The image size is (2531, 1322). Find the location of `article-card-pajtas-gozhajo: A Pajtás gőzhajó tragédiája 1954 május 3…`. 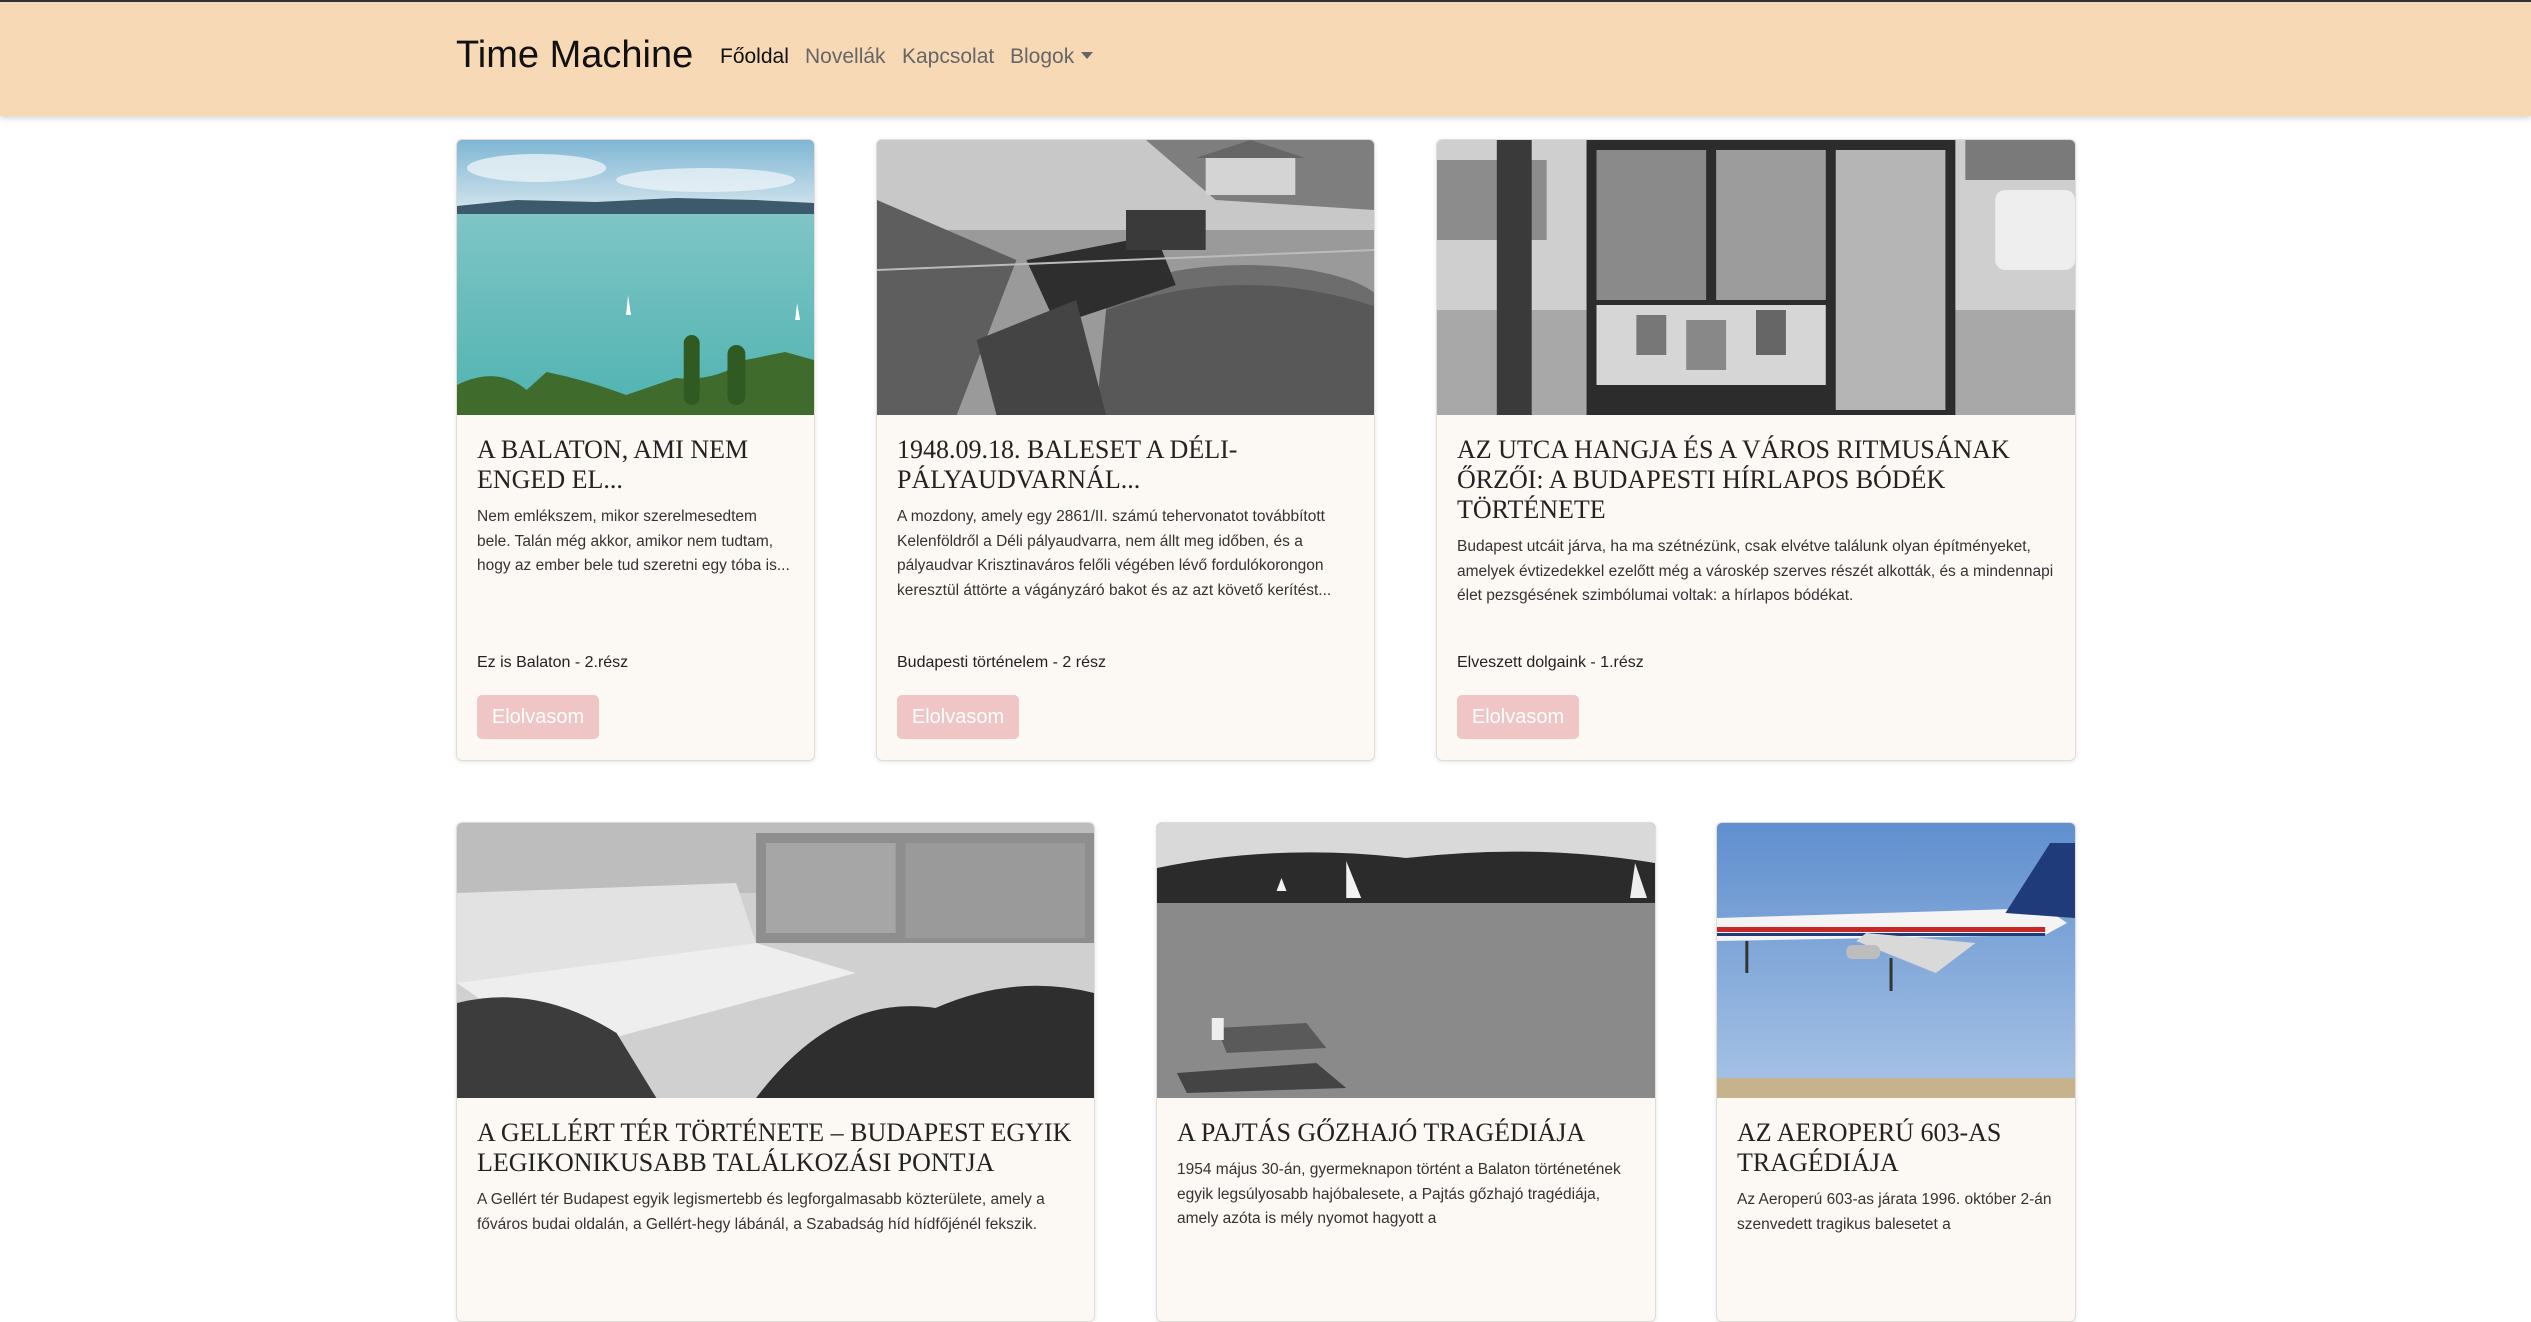

article-card-pajtas-gozhajo: A Pajtás gőzhajó tragédiája 1954 május 3… is located at coordinates (1406, 1072).